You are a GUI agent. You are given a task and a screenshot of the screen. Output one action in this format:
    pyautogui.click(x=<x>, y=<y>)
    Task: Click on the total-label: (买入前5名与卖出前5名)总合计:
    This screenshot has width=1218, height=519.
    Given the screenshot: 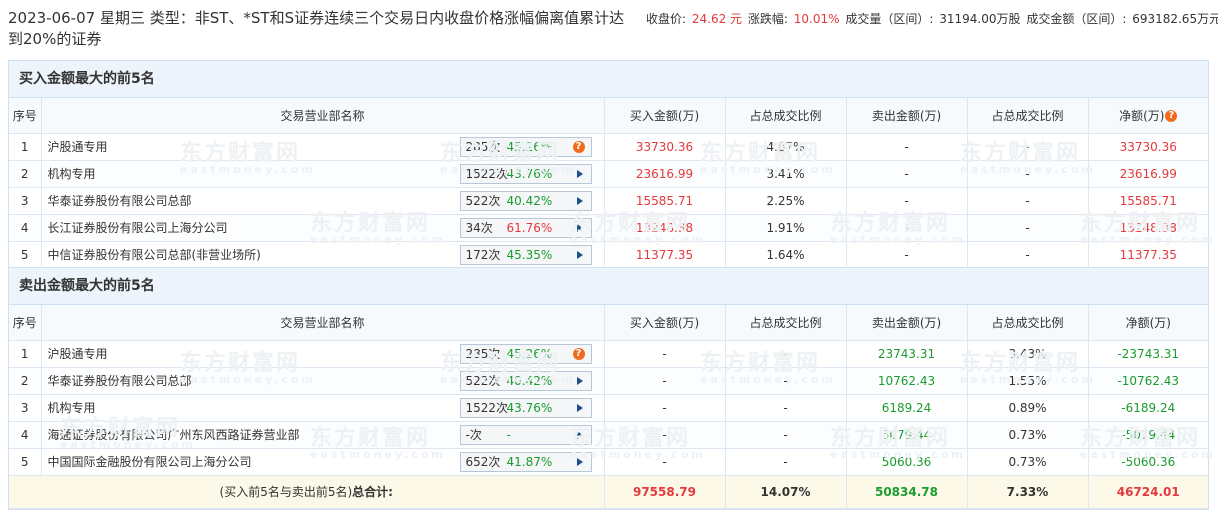 What is the action you would take?
    pyautogui.click(x=307, y=492)
    